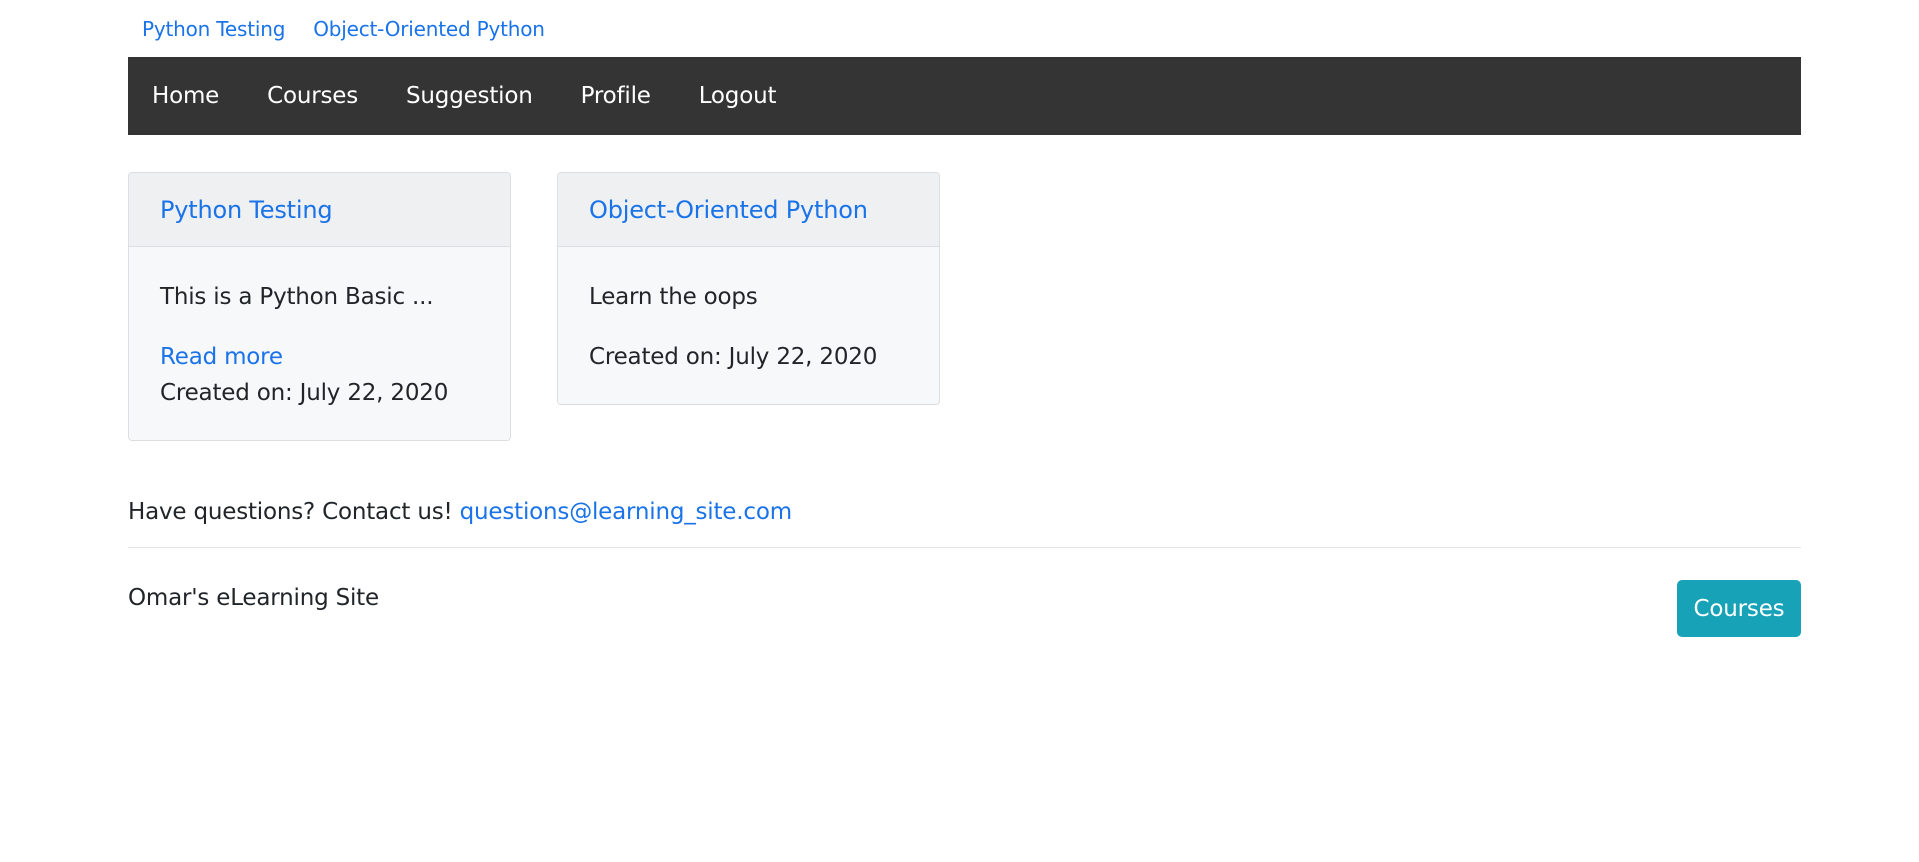 The height and width of the screenshot is (862, 1919). Describe the element at coordinates (246, 210) in the screenshot. I see `course-title-link: Python Testing` at that location.